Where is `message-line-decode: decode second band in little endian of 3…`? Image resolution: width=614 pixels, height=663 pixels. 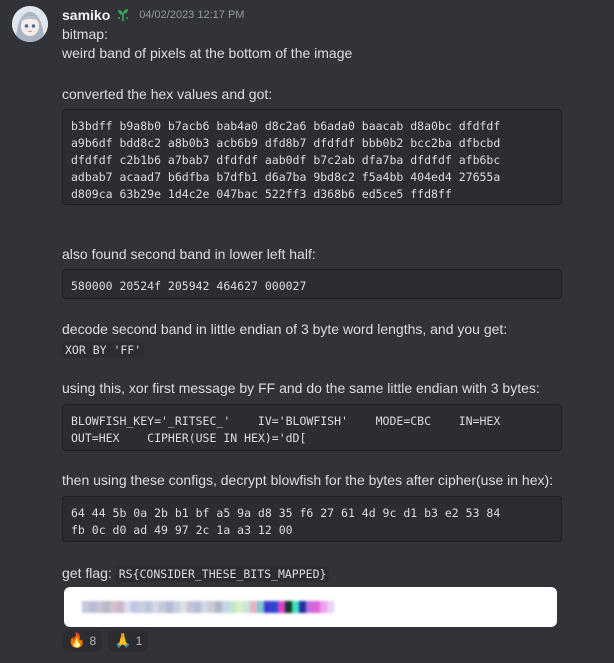
message-line-decode: decode second band in little endian of 3… is located at coordinates (285, 329).